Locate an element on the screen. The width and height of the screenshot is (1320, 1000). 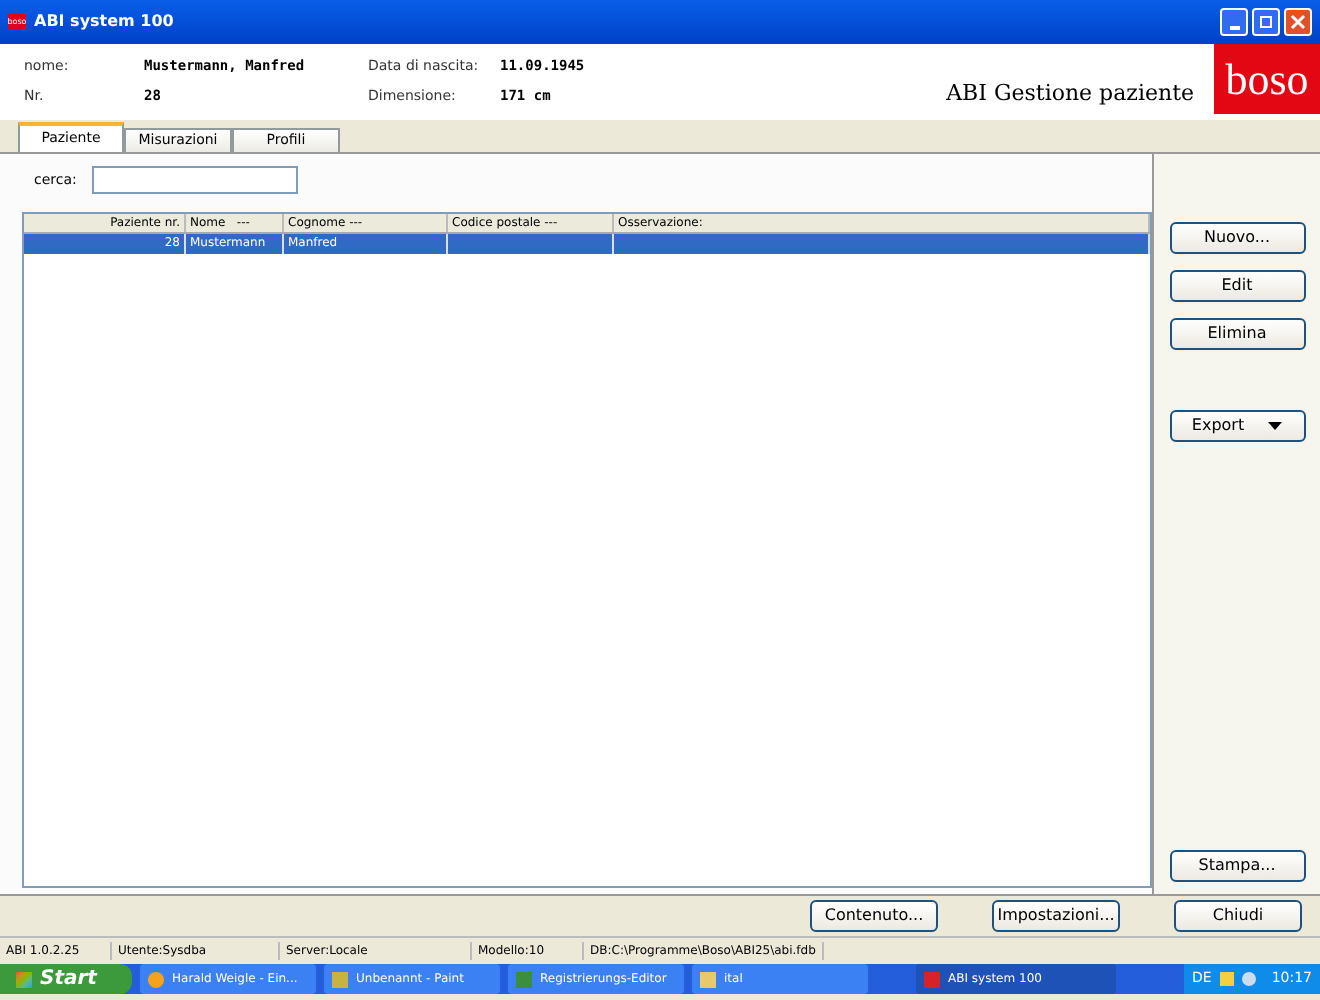
window-title: ABI system 100 is located at coordinates (104, 22).